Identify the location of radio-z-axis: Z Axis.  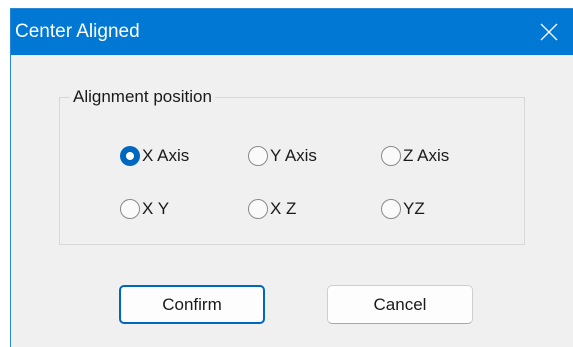
(415, 156).